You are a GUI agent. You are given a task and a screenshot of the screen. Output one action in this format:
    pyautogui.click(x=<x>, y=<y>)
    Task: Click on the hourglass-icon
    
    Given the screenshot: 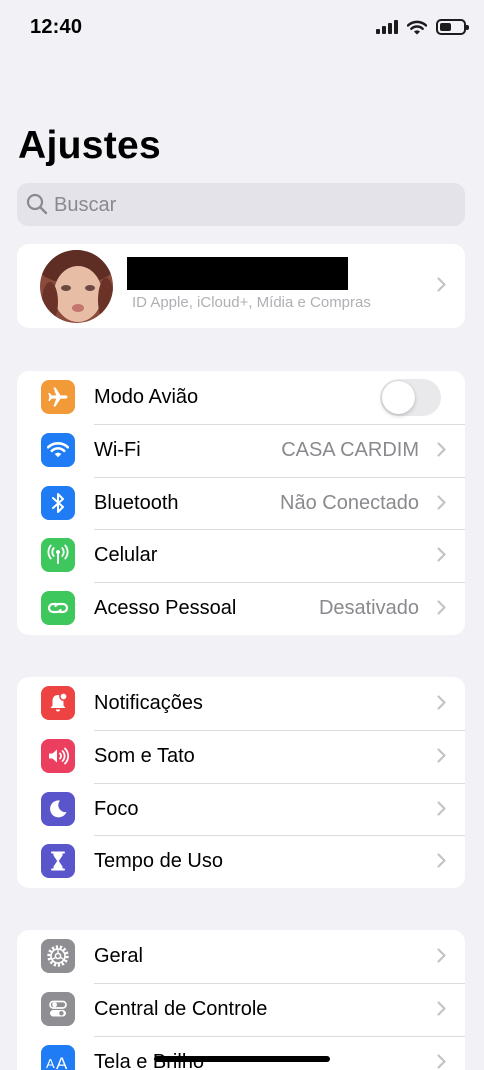 What is the action you would take?
    pyautogui.click(x=58, y=861)
    